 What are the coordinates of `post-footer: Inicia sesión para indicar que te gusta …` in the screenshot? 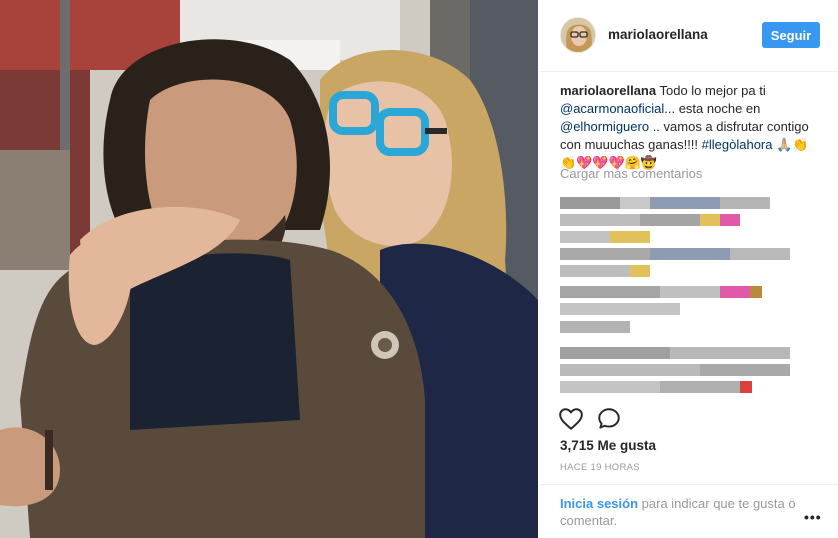 It's located at (689, 511).